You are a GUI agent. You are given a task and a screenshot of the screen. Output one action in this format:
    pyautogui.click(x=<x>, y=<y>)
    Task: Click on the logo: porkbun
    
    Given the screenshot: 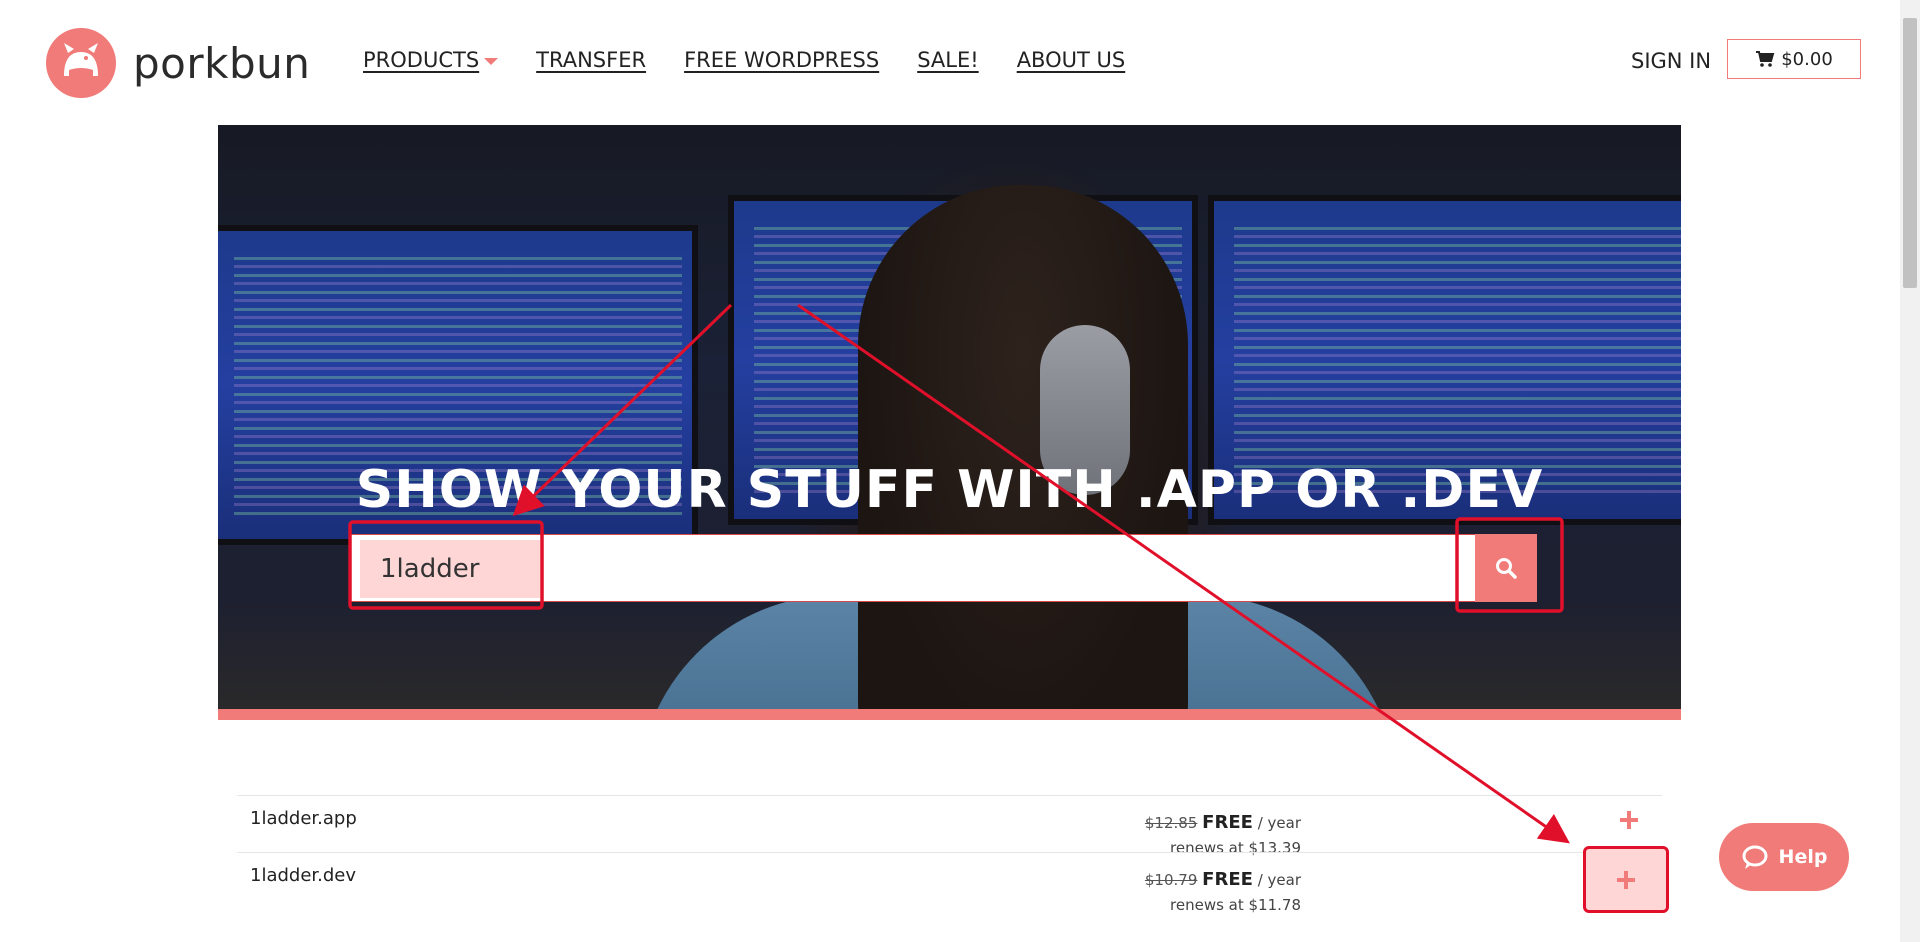 What is the action you would take?
    pyautogui.click(x=178, y=63)
    